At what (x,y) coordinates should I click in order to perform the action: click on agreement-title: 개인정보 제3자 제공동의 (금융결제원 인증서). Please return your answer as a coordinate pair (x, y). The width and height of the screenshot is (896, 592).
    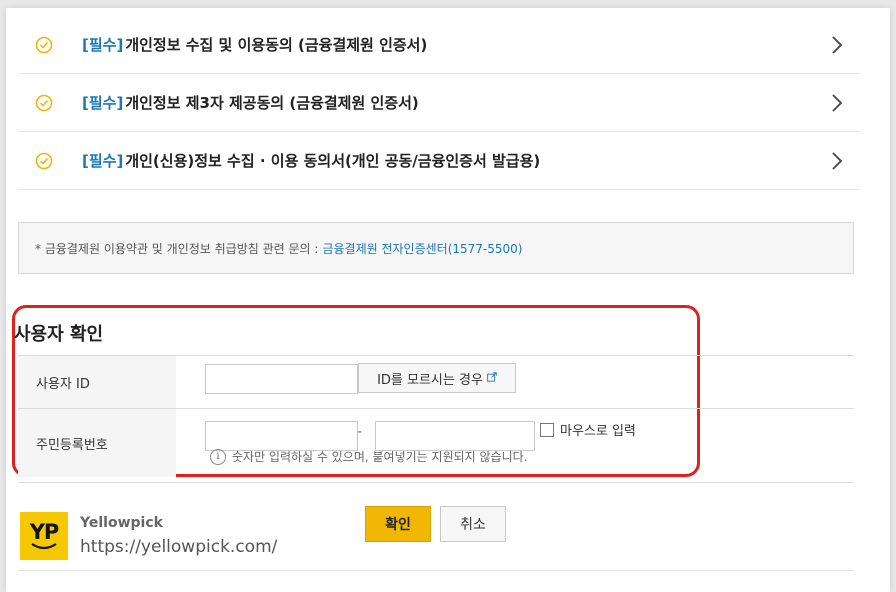
    Looking at the image, I should click on (272, 103).